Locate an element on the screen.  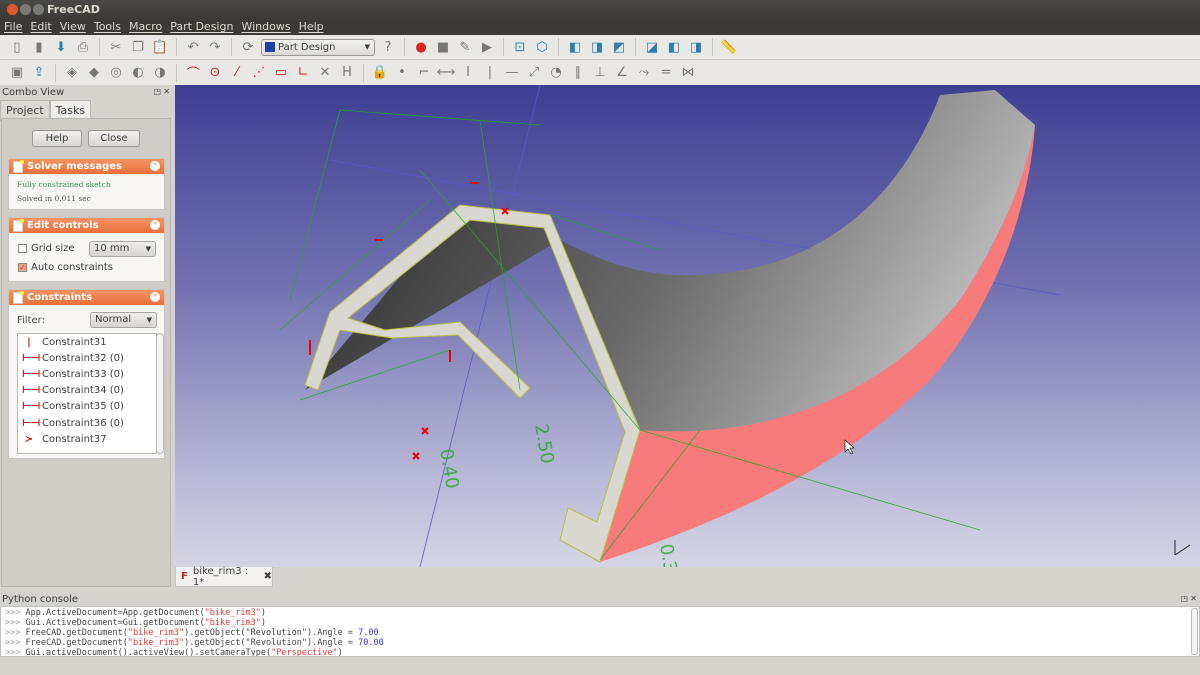
list-item: ⊢⊣ Constraint36 (0) is located at coordinates (87, 423).